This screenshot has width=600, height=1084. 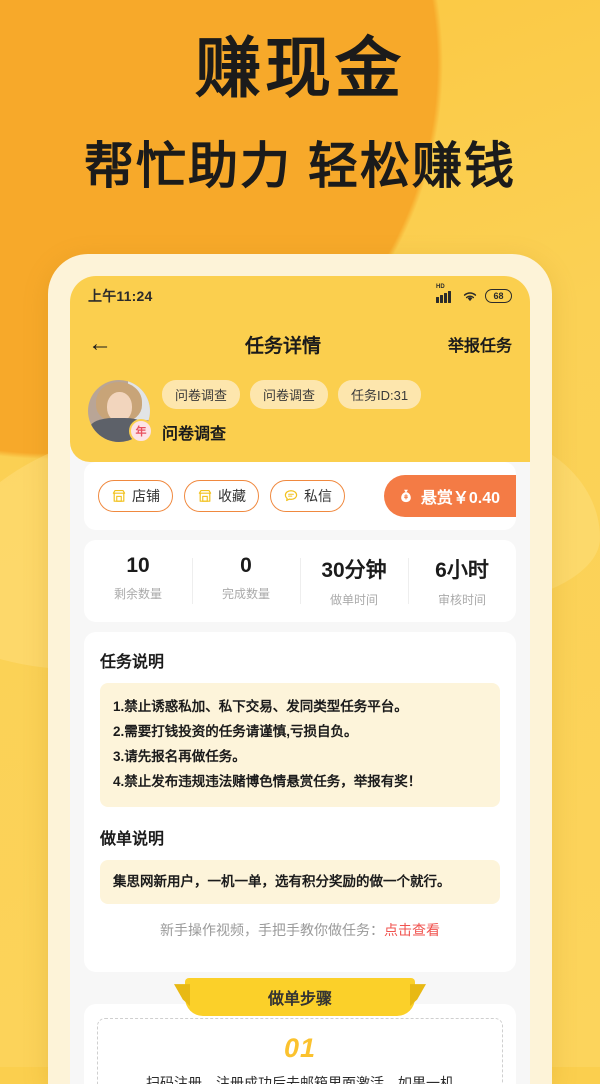 I want to click on favorite-button: 收藏, so click(x=221, y=496).